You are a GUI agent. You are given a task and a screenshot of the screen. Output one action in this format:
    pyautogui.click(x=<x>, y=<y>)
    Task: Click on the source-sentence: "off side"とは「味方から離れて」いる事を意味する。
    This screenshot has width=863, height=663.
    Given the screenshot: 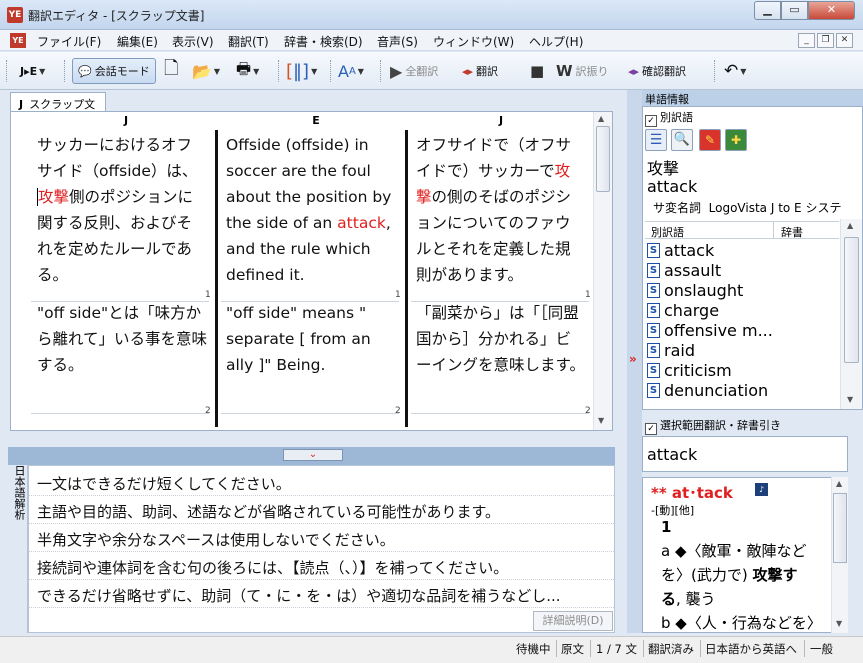 What is the action you would take?
    pyautogui.click(x=123, y=339)
    